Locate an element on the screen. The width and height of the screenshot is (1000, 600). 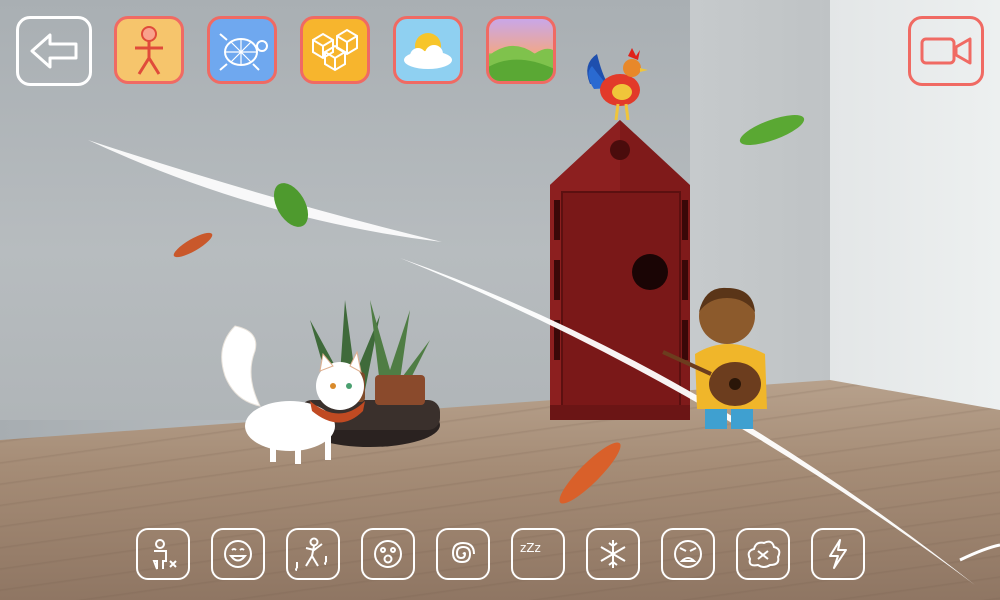
fight-cloud-icon is located at coordinates (764, 554).